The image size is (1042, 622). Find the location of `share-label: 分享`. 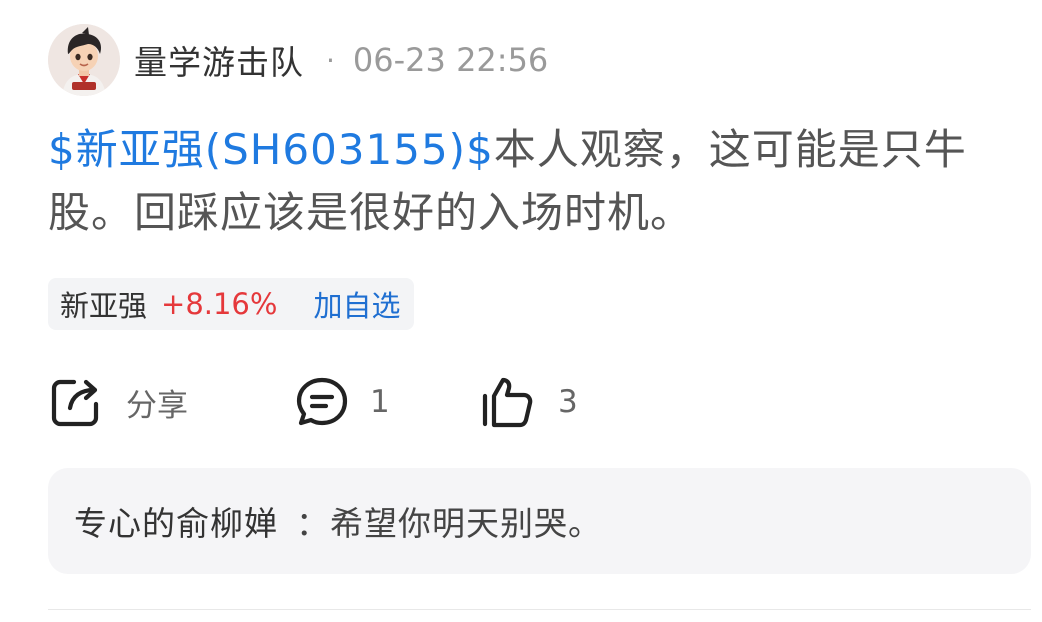

share-label: 分享 is located at coordinates (157, 405).